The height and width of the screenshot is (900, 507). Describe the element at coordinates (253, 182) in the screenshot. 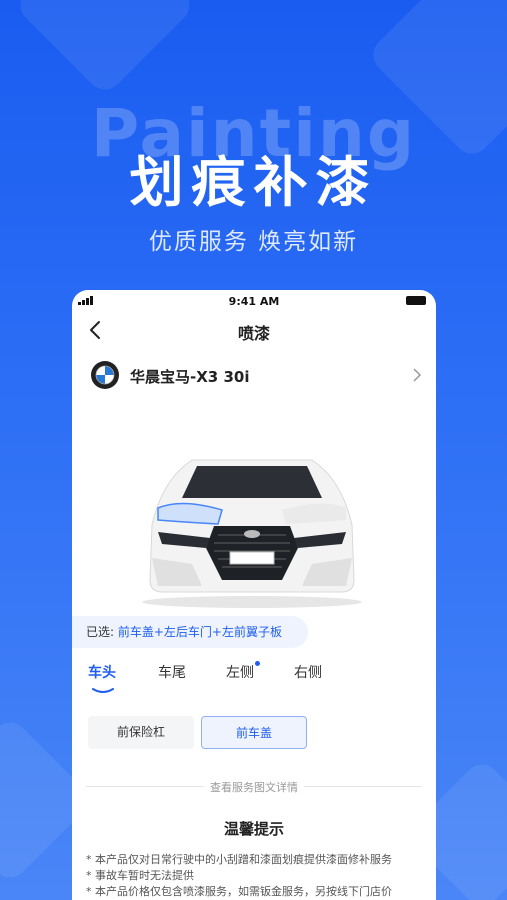

I see `banner-headline: 划痕补漆` at that location.